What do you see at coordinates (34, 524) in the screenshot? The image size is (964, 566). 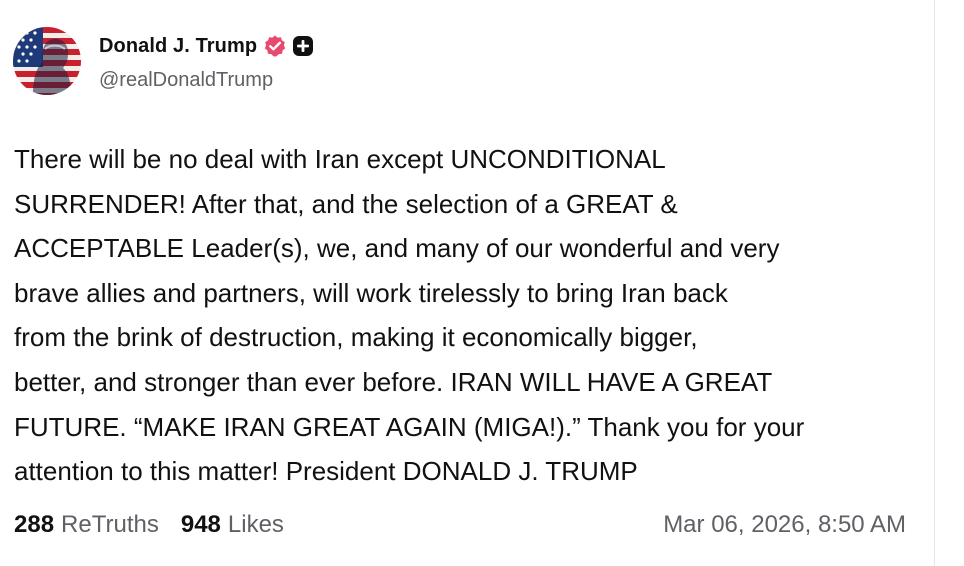 I see `retruths-count: 288` at bounding box center [34, 524].